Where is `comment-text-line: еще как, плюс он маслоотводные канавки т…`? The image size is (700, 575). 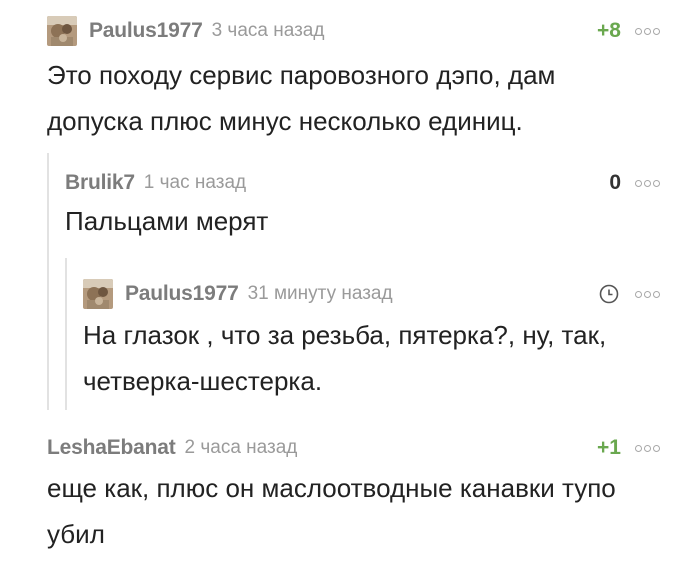 comment-text-line: еще как, плюс он маслоотводные канавки т… is located at coordinates (331, 488).